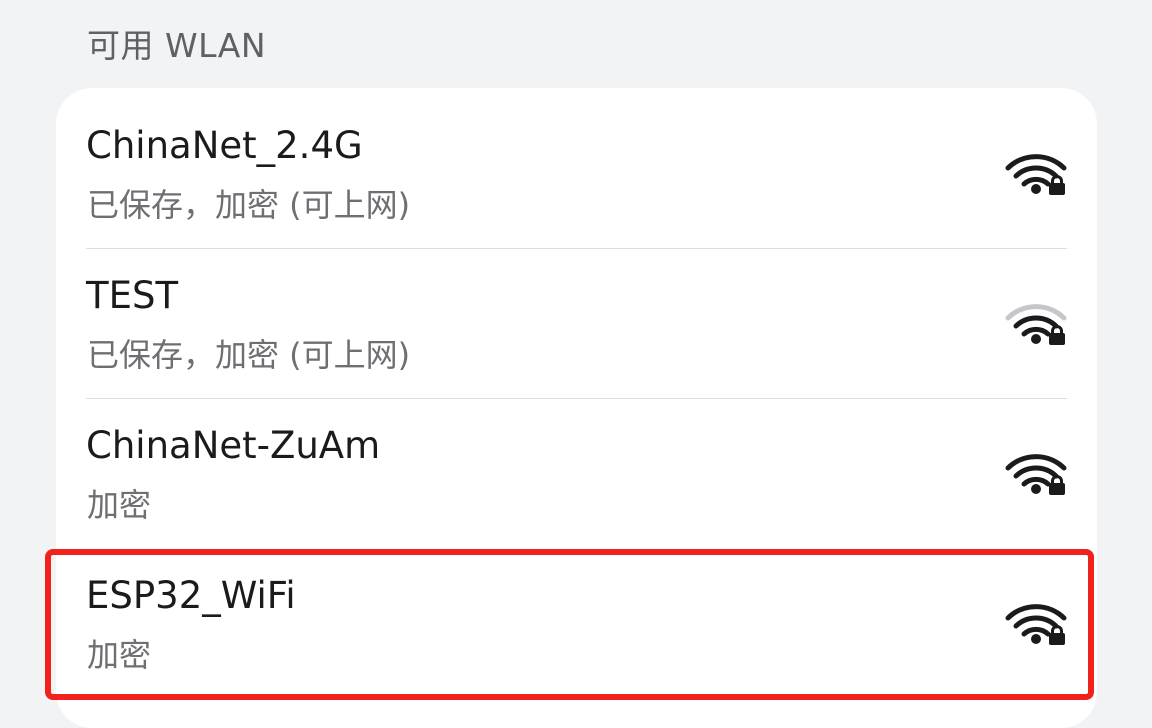 Image resolution: width=1152 pixels, height=728 pixels. Describe the element at coordinates (233, 445) in the screenshot. I see `network-ssid: ChinaNet-ZuAm` at that location.